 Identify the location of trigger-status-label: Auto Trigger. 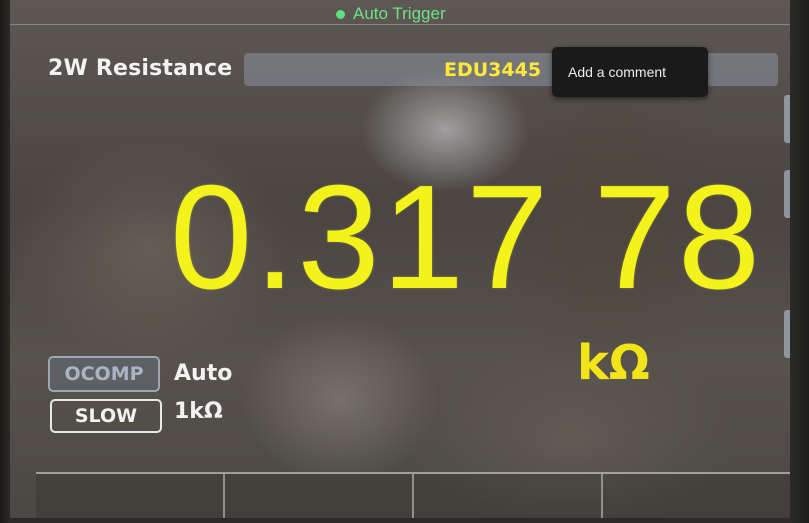
(399, 13).